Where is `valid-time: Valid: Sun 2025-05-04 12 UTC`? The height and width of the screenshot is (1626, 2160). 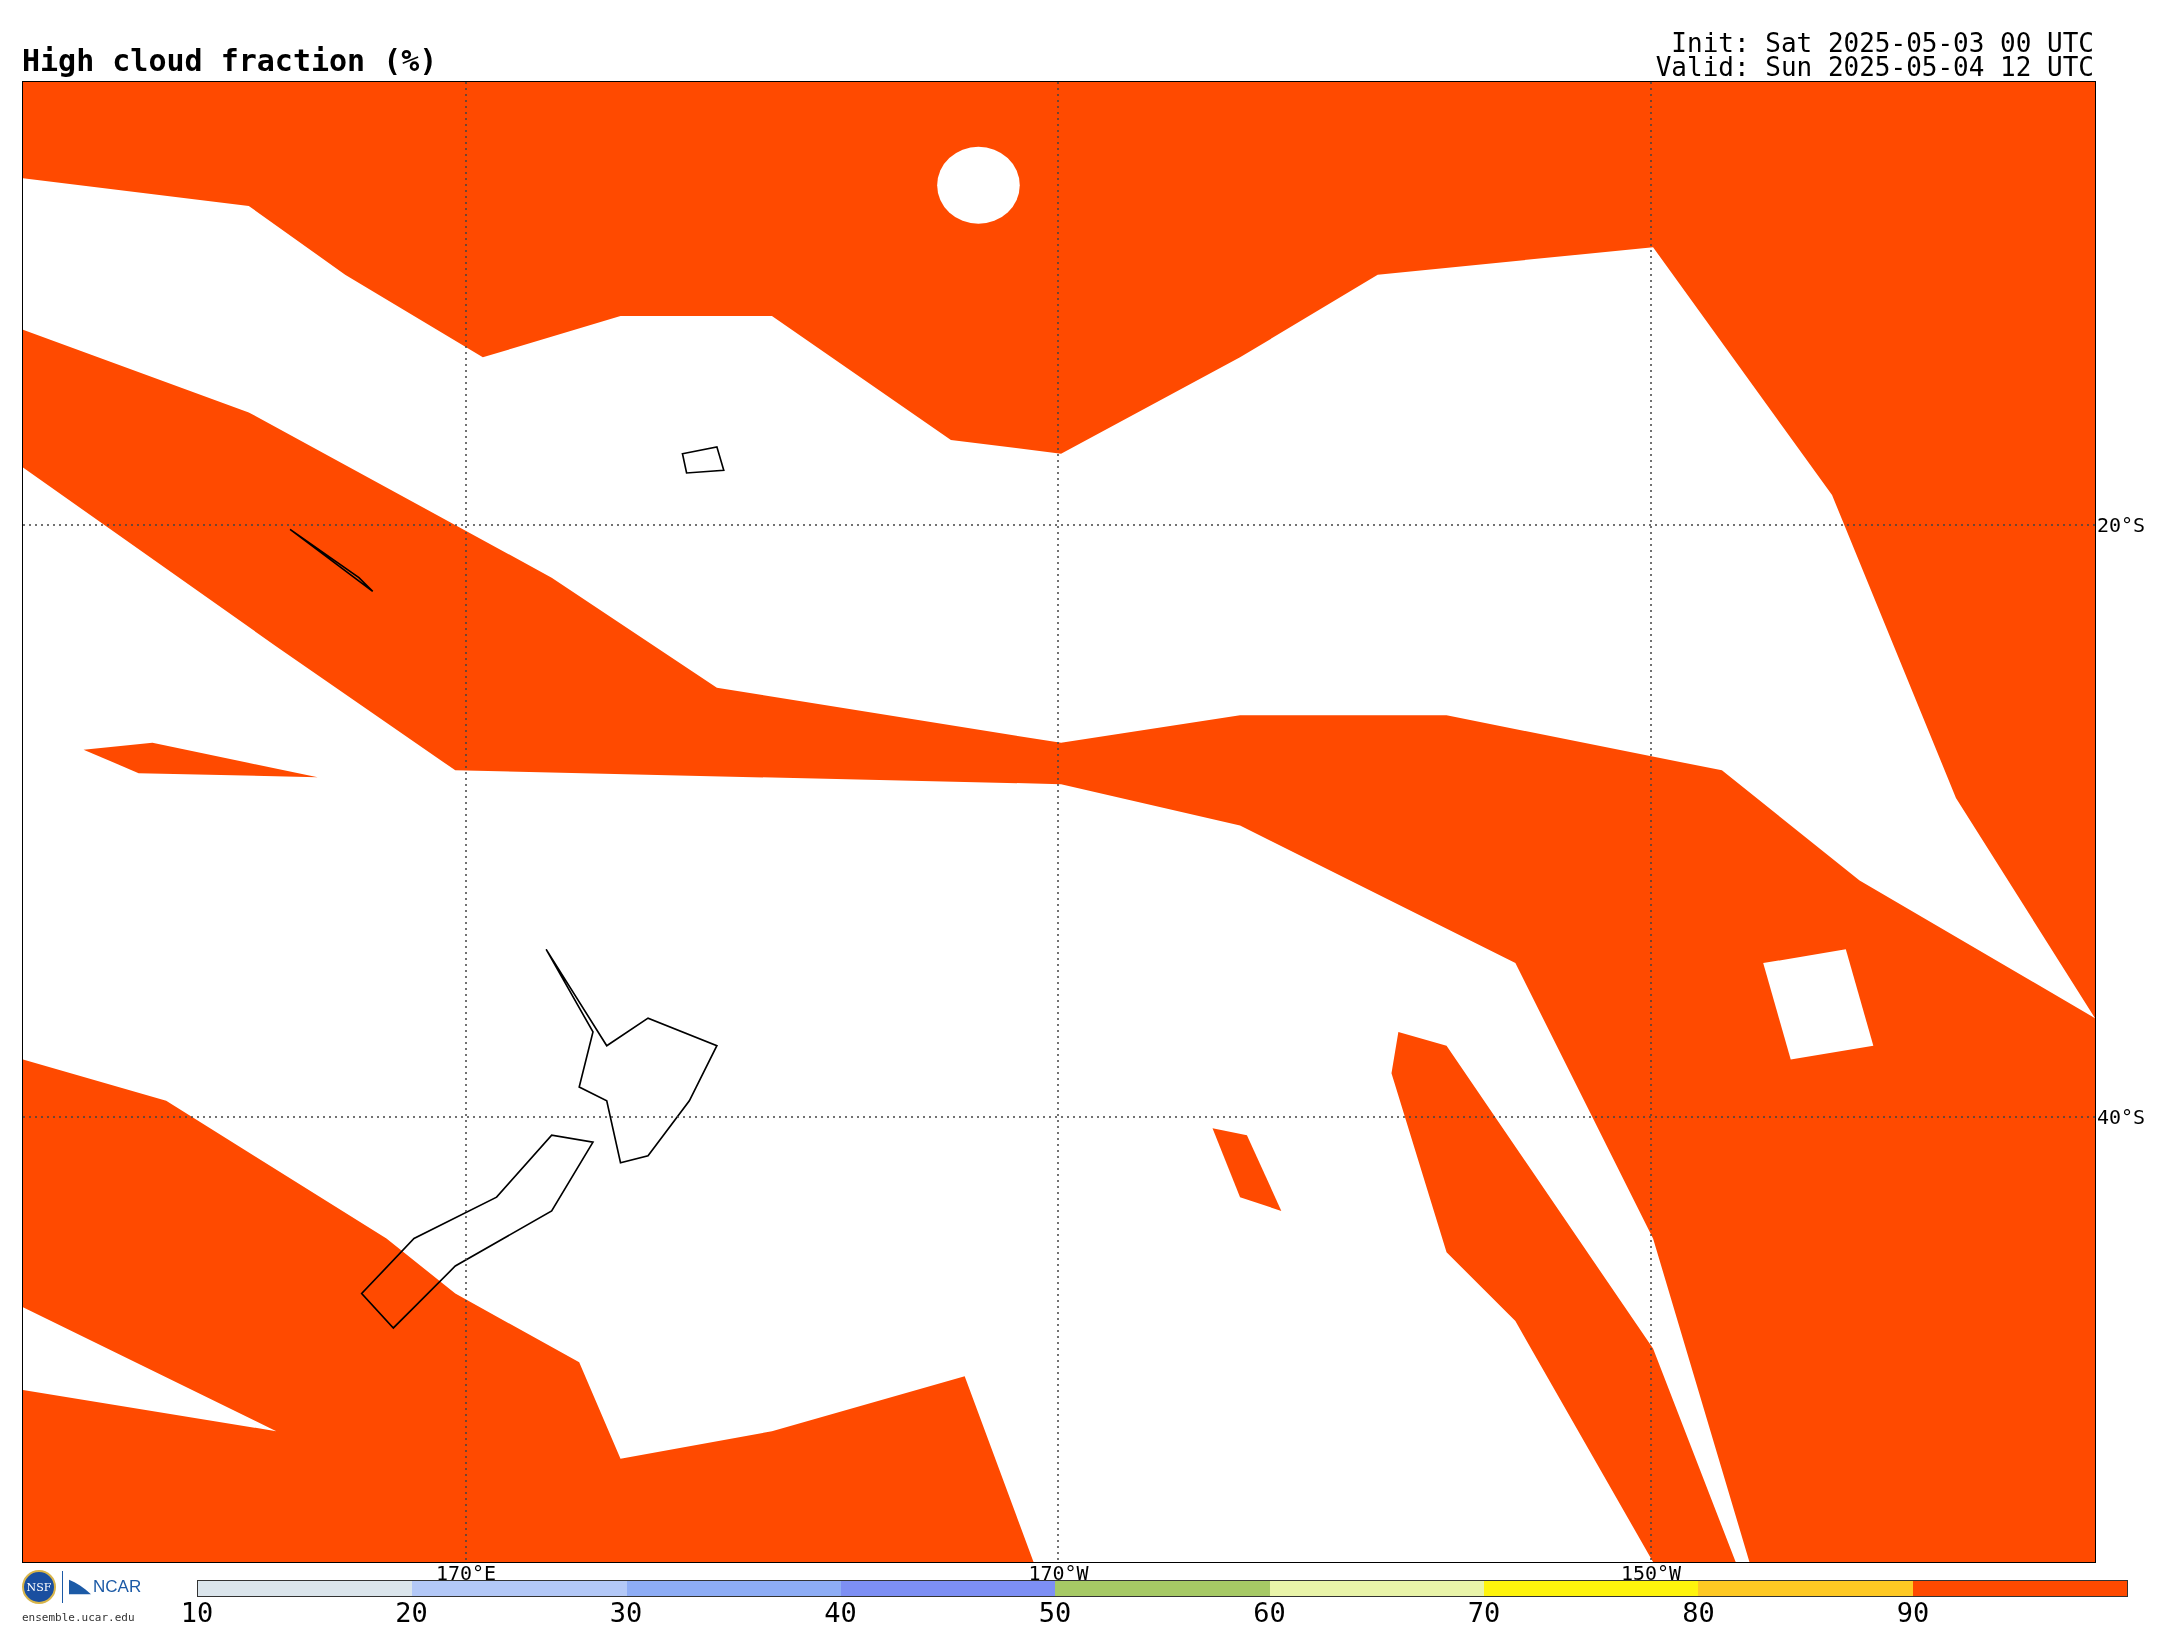
valid-time: Valid: Sun 2025-05-04 12 UTC is located at coordinates (1874, 67).